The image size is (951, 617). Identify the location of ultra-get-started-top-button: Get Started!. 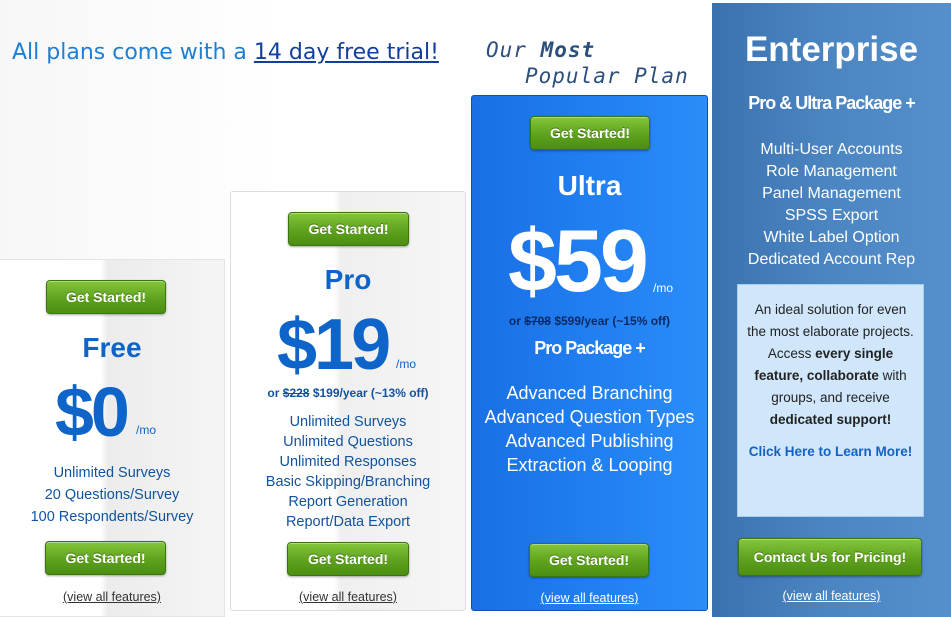
(590, 133).